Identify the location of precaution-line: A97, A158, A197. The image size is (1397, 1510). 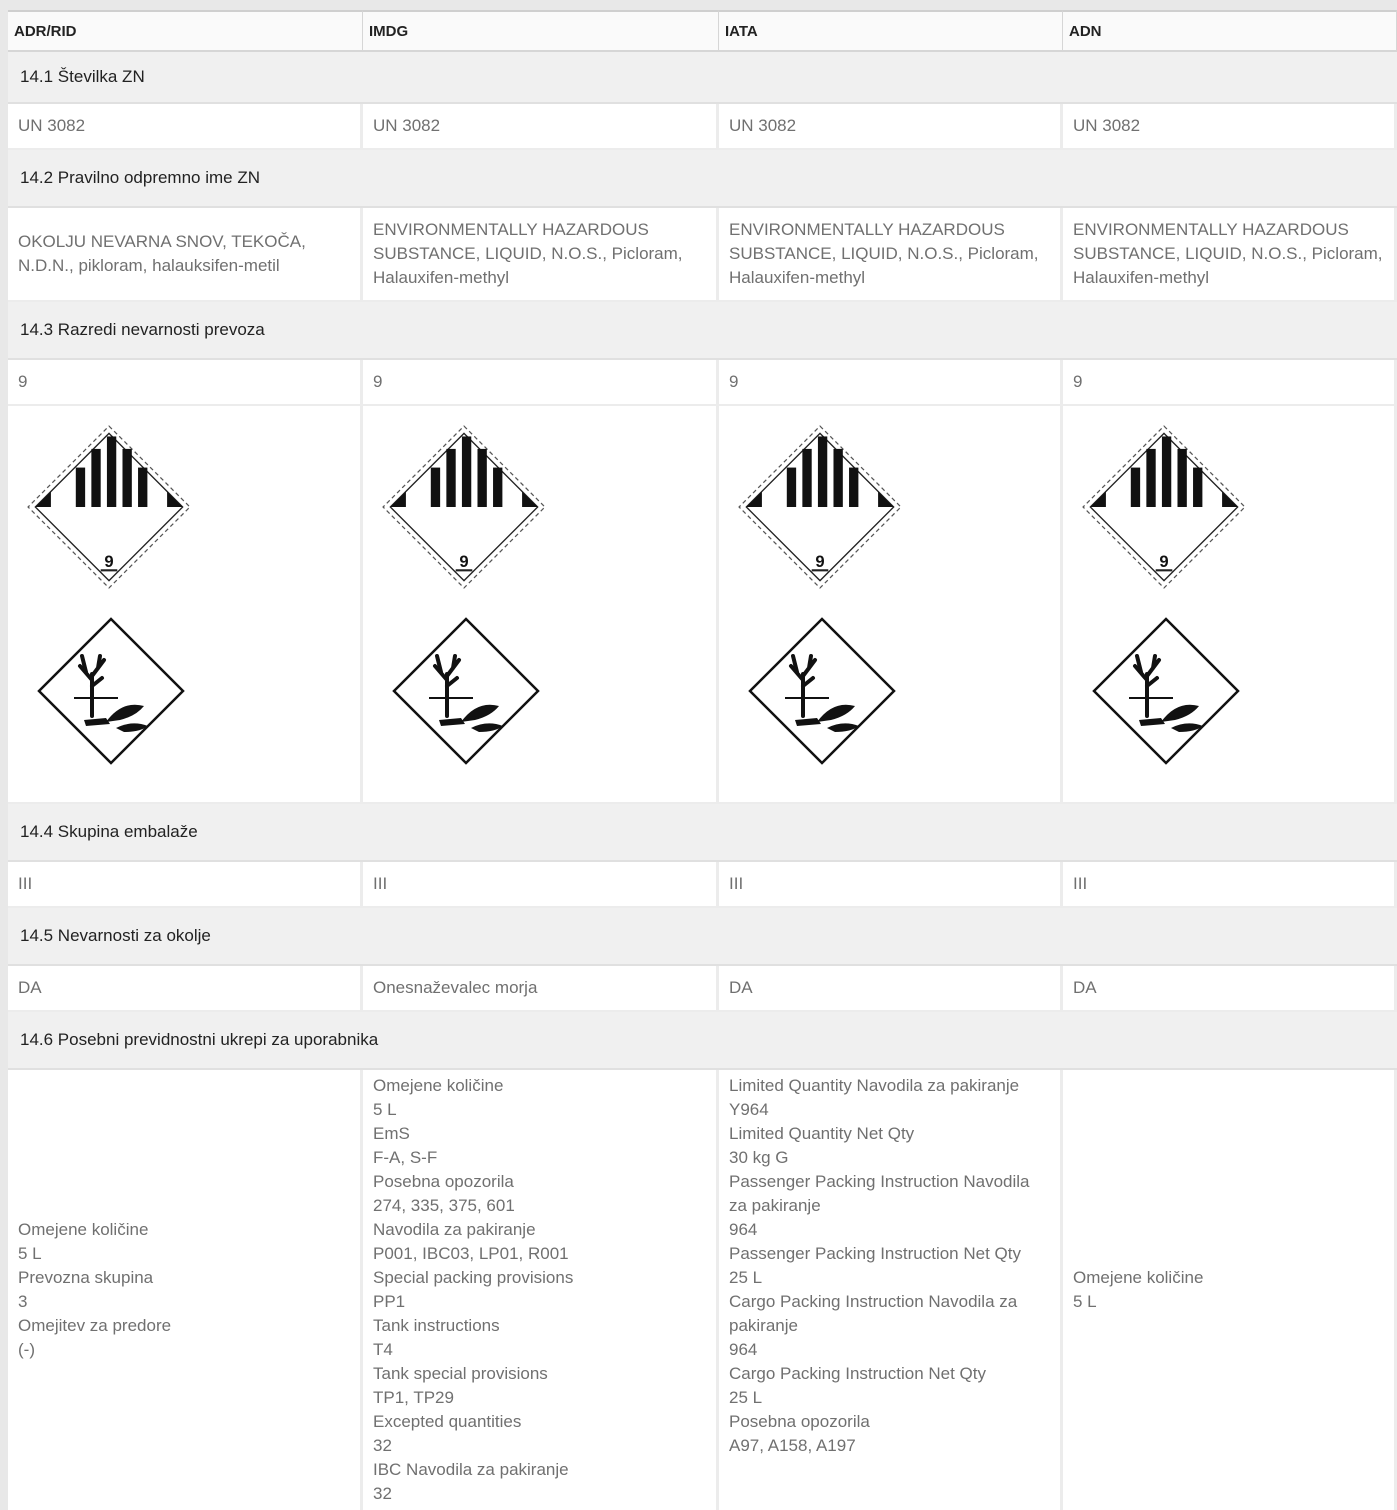
(792, 1445).